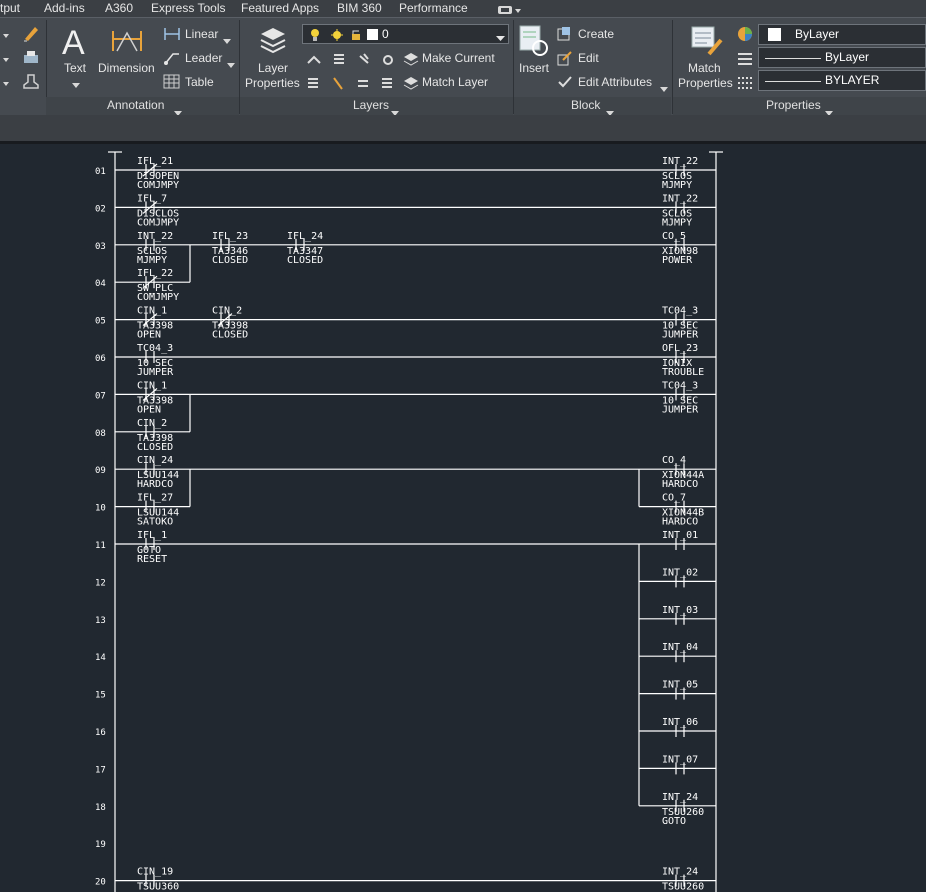 This screenshot has height=892, width=926. Describe the element at coordinates (31, 35) in the screenshot. I see `pencil-icon` at that location.